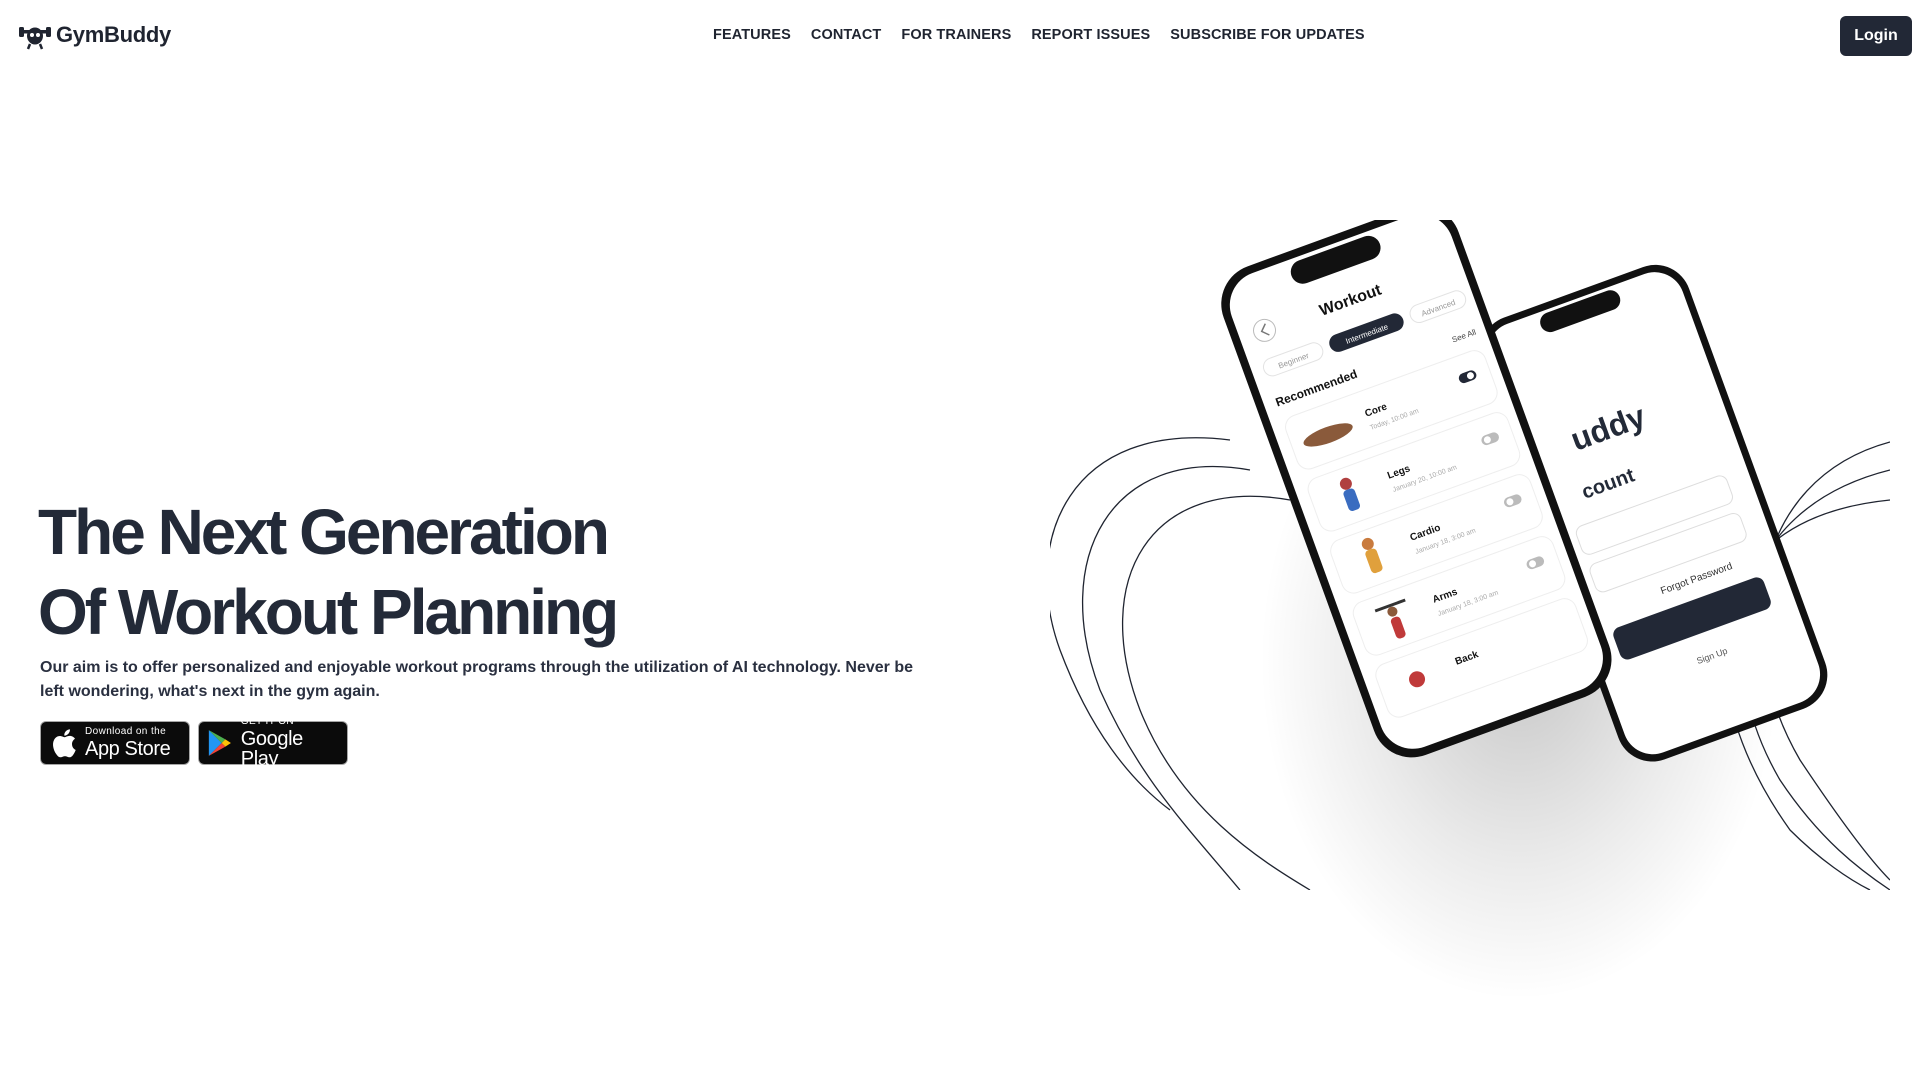 This screenshot has height=1080, width=1920. I want to click on nav-contact: CONTACT, so click(846, 35).